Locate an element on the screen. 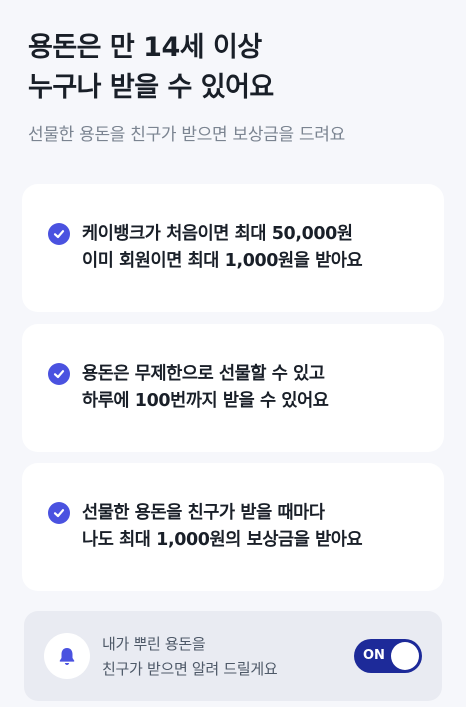  benefit-text: 용돈은 무제한으로 선물할 수 있고 하루에 100번까지 받을 수 있어요 is located at coordinates (205, 388).